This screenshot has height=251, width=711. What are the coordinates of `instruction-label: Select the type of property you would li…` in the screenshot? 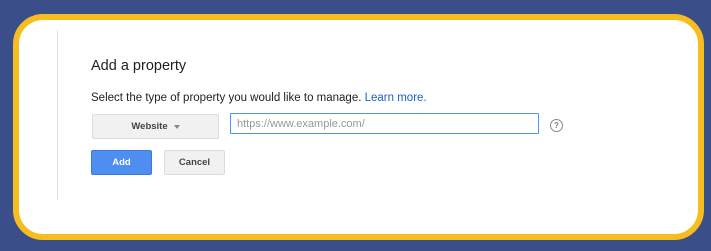 It's located at (226, 98).